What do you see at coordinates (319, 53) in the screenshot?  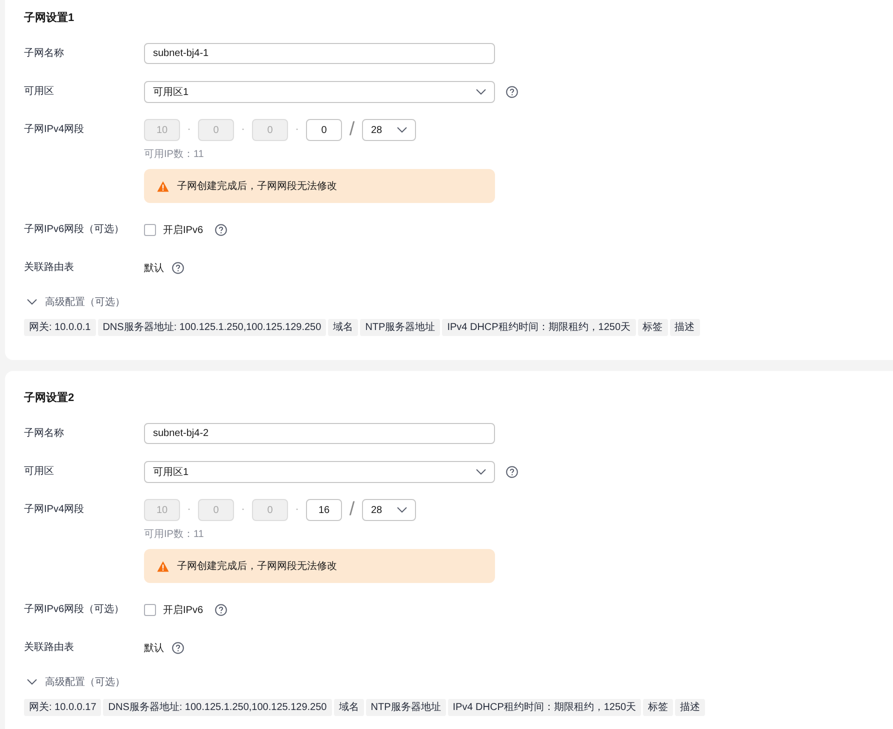 I see `subnet-name-input: subnet-bj4-1` at bounding box center [319, 53].